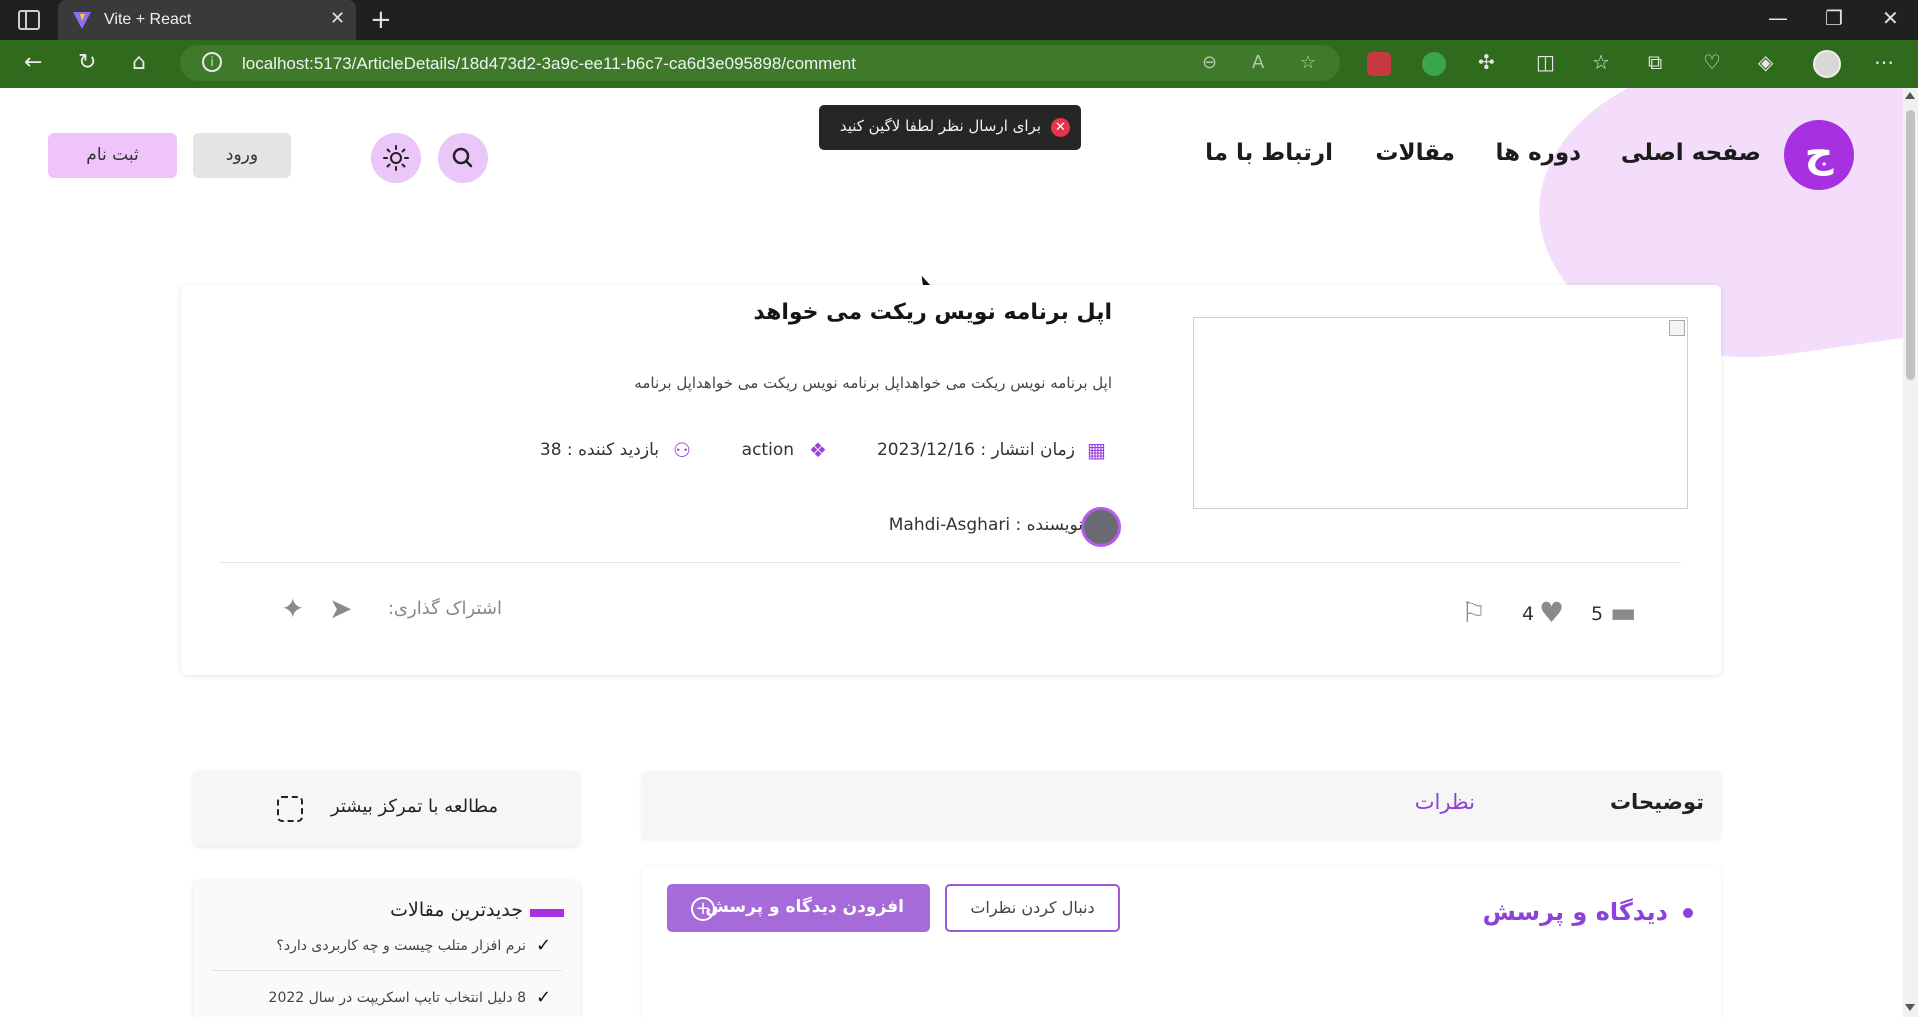  I want to click on scroll-down-icon, so click(1910, 1007).